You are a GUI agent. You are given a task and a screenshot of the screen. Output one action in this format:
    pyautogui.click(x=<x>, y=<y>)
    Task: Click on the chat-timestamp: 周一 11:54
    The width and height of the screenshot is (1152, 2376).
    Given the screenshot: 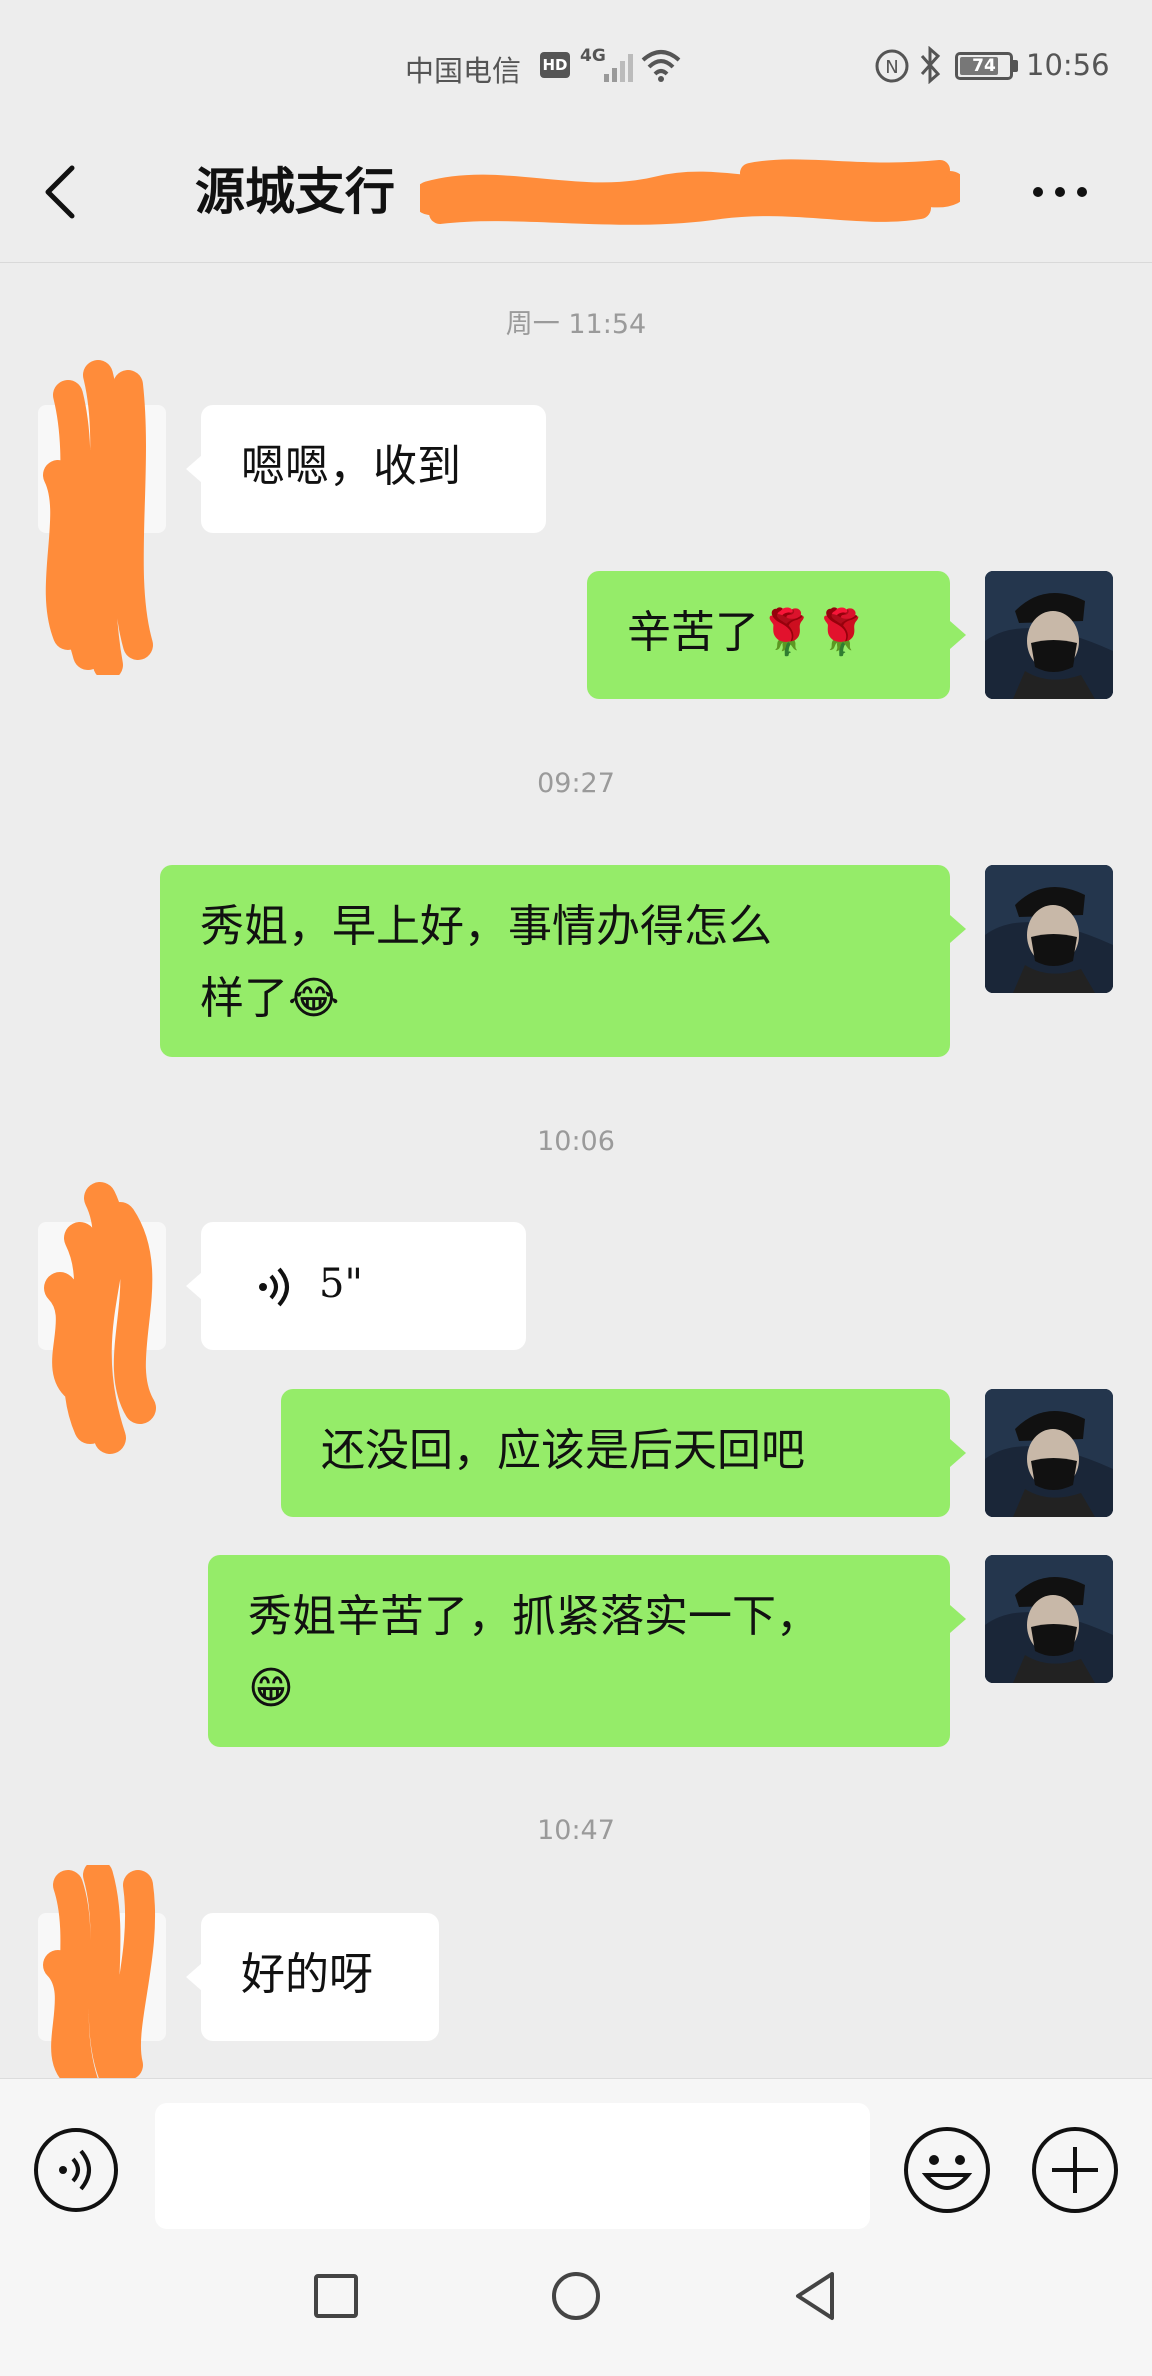 What is the action you would take?
    pyautogui.click(x=576, y=324)
    